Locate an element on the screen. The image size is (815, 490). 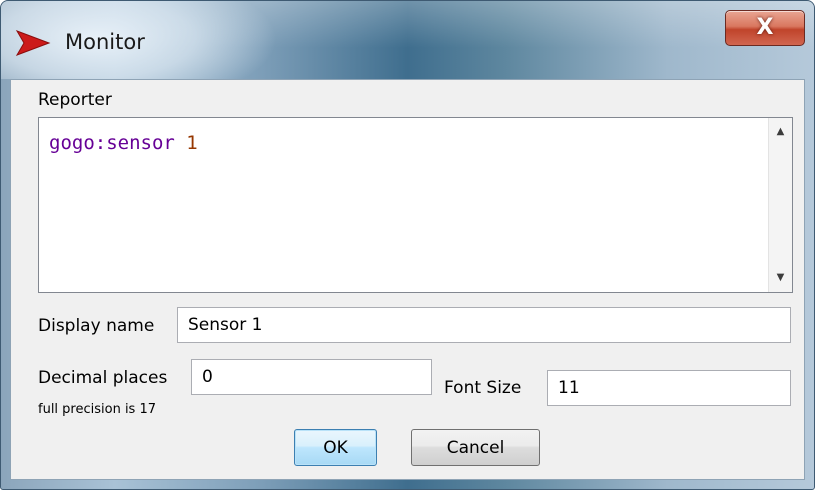
decimal-places-input is located at coordinates (311, 377).